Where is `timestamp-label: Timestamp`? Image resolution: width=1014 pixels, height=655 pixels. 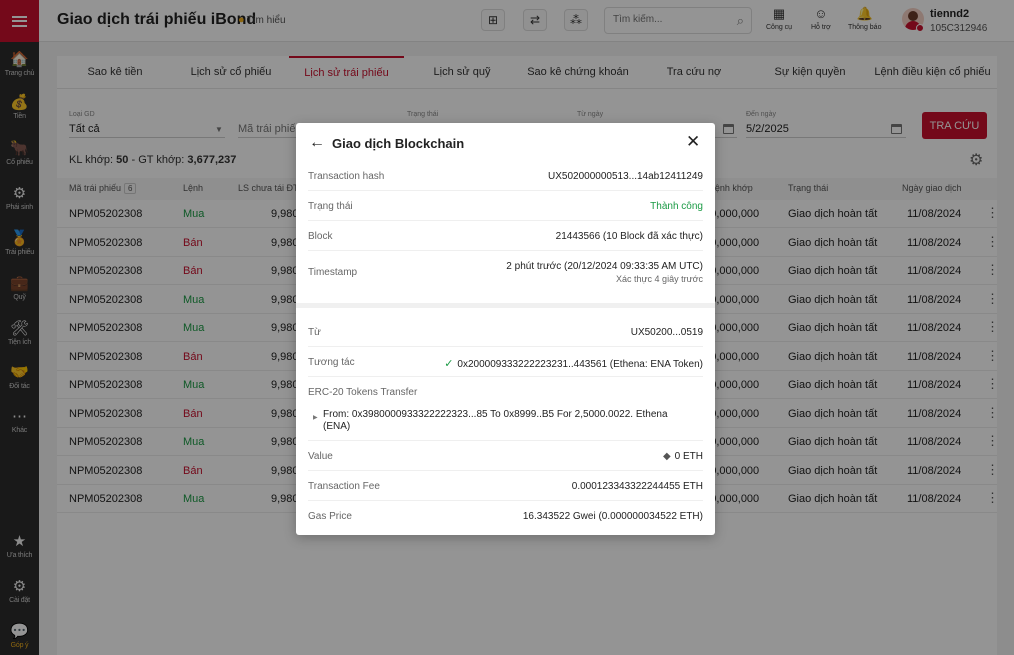 timestamp-label: Timestamp is located at coordinates (333, 272).